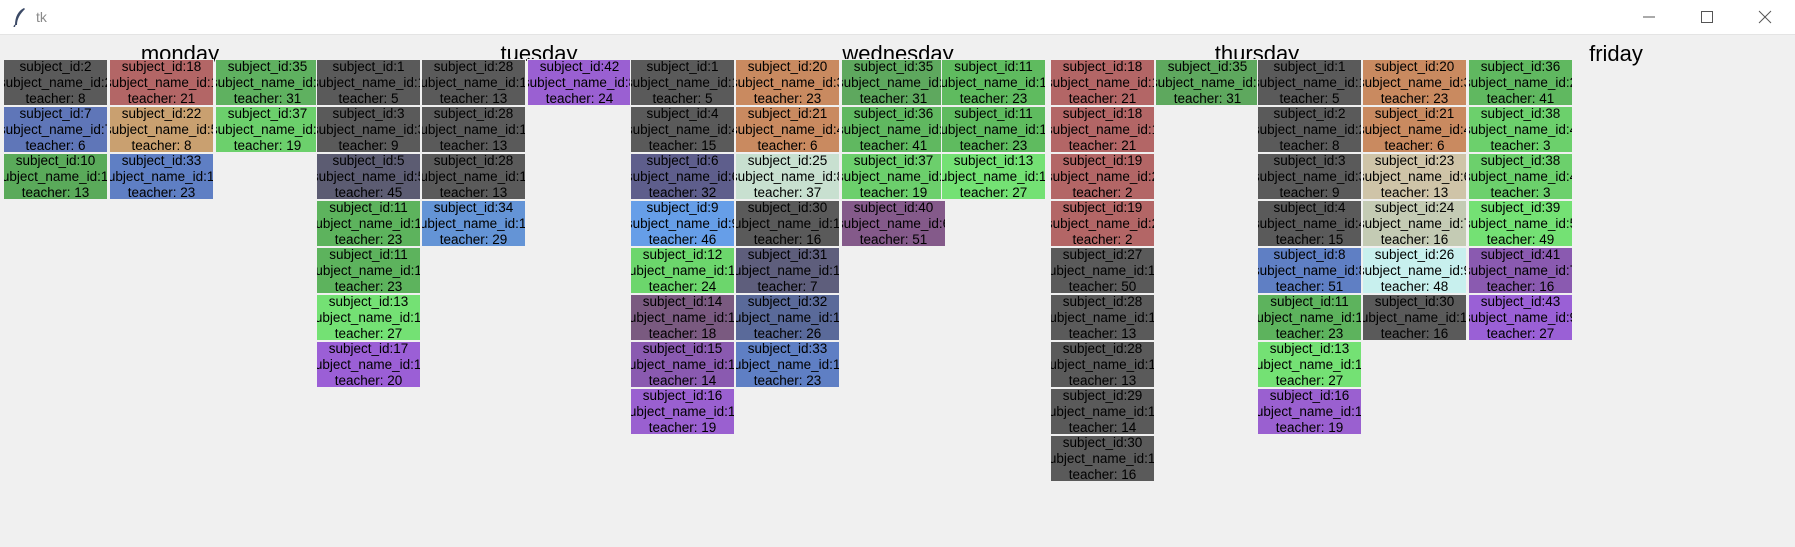  What do you see at coordinates (1102, 380) in the screenshot?
I see `card-teacher-label: teacher: 13` at bounding box center [1102, 380].